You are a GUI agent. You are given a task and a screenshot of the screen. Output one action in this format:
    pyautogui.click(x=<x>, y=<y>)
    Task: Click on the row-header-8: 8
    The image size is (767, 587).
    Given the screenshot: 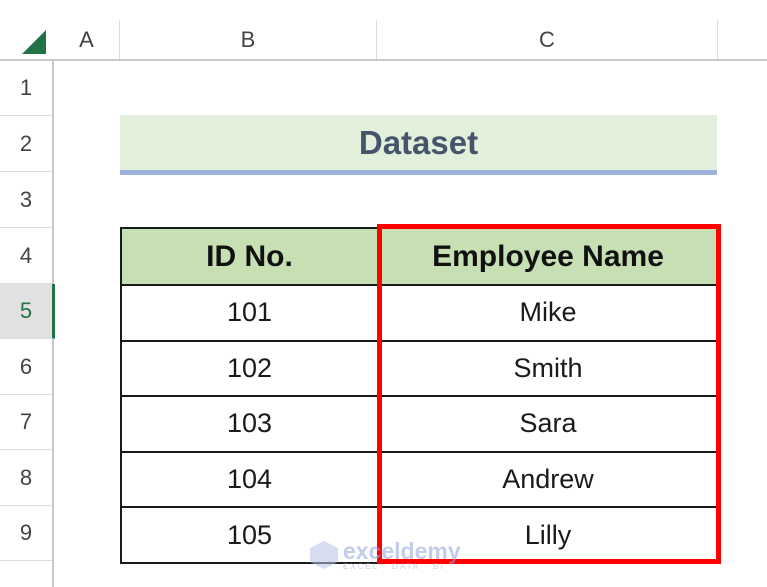 What is the action you would take?
    pyautogui.click(x=26, y=478)
    